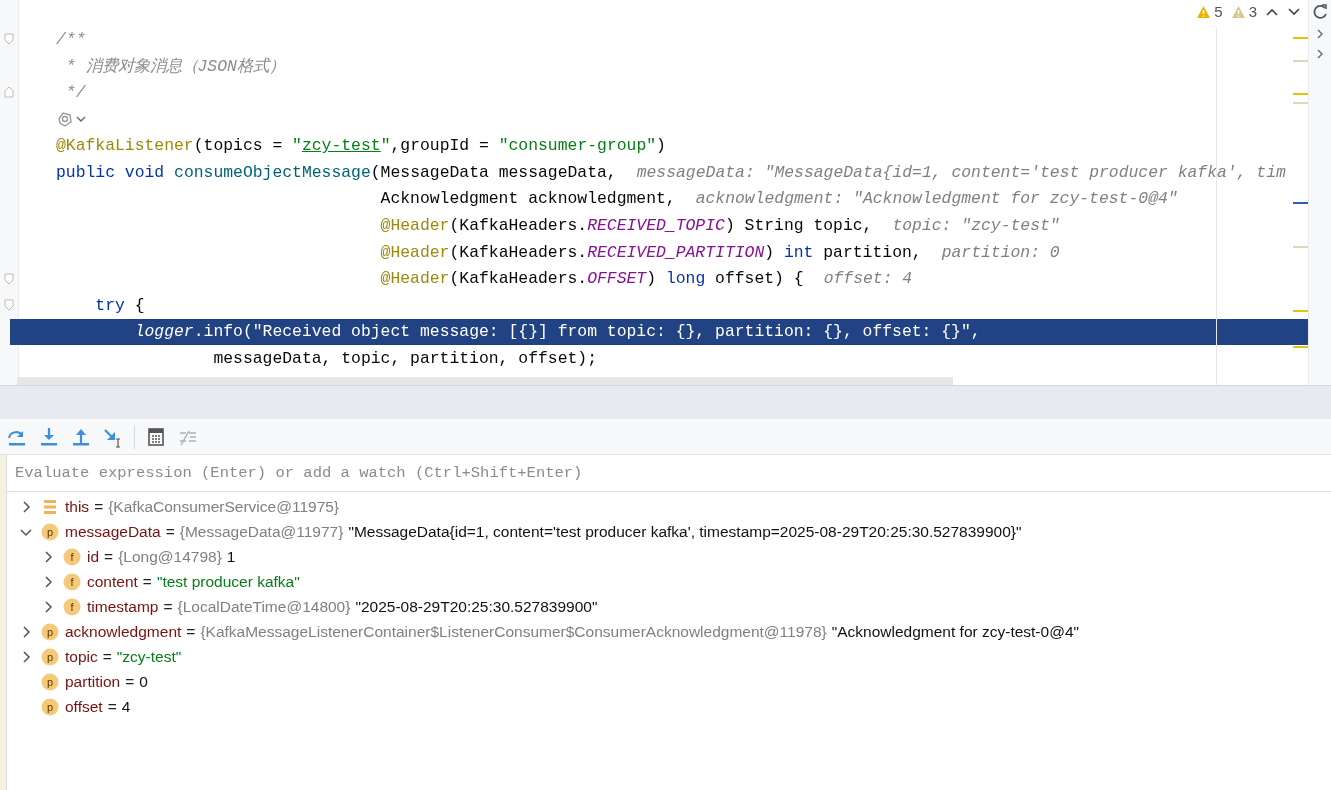  What do you see at coordinates (955, 631) in the screenshot?
I see `variable-value: "Acknowledgment for zcy-test-0@4"` at bounding box center [955, 631].